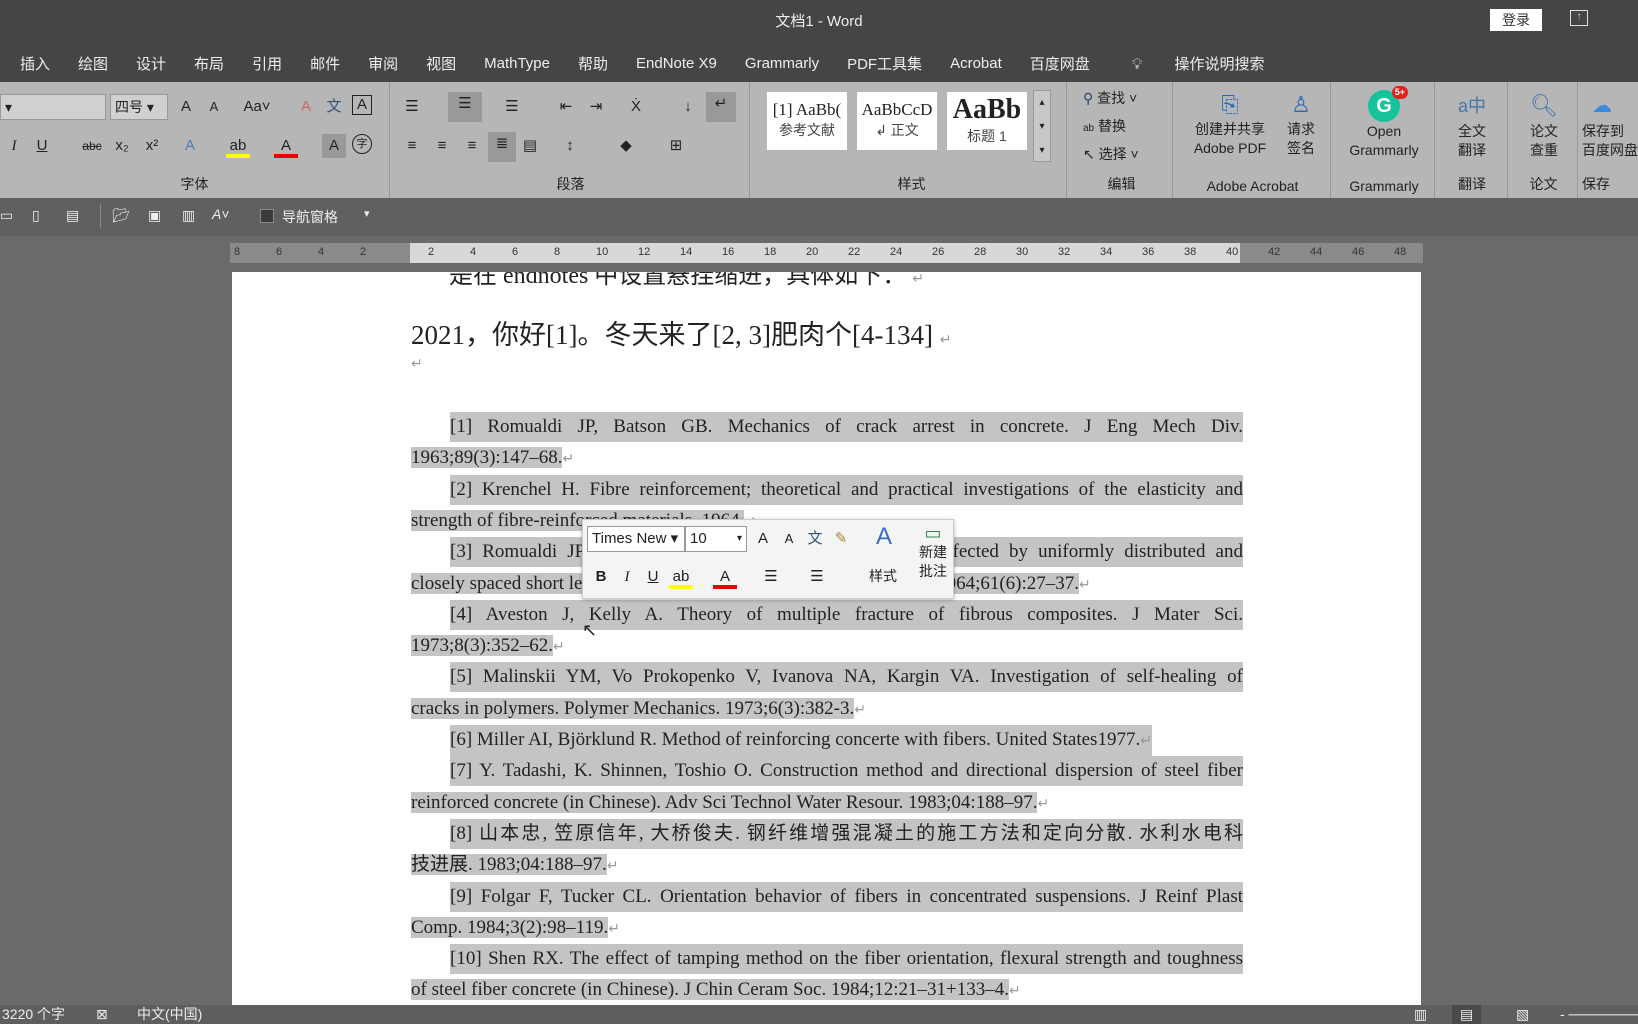 The image size is (1638, 1024). Describe the element at coordinates (465, 107) in the screenshot. I see `numbering-icon: ☰` at that location.